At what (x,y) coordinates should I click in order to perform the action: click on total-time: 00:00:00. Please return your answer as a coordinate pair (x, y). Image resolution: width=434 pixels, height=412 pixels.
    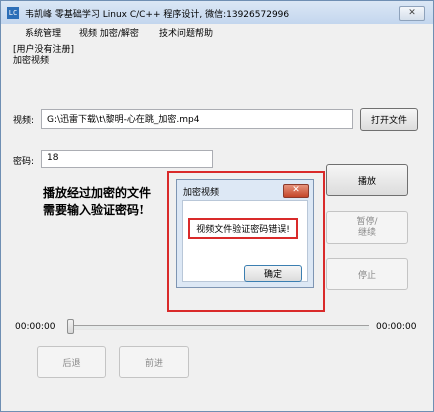
    Looking at the image, I should click on (396, 327).